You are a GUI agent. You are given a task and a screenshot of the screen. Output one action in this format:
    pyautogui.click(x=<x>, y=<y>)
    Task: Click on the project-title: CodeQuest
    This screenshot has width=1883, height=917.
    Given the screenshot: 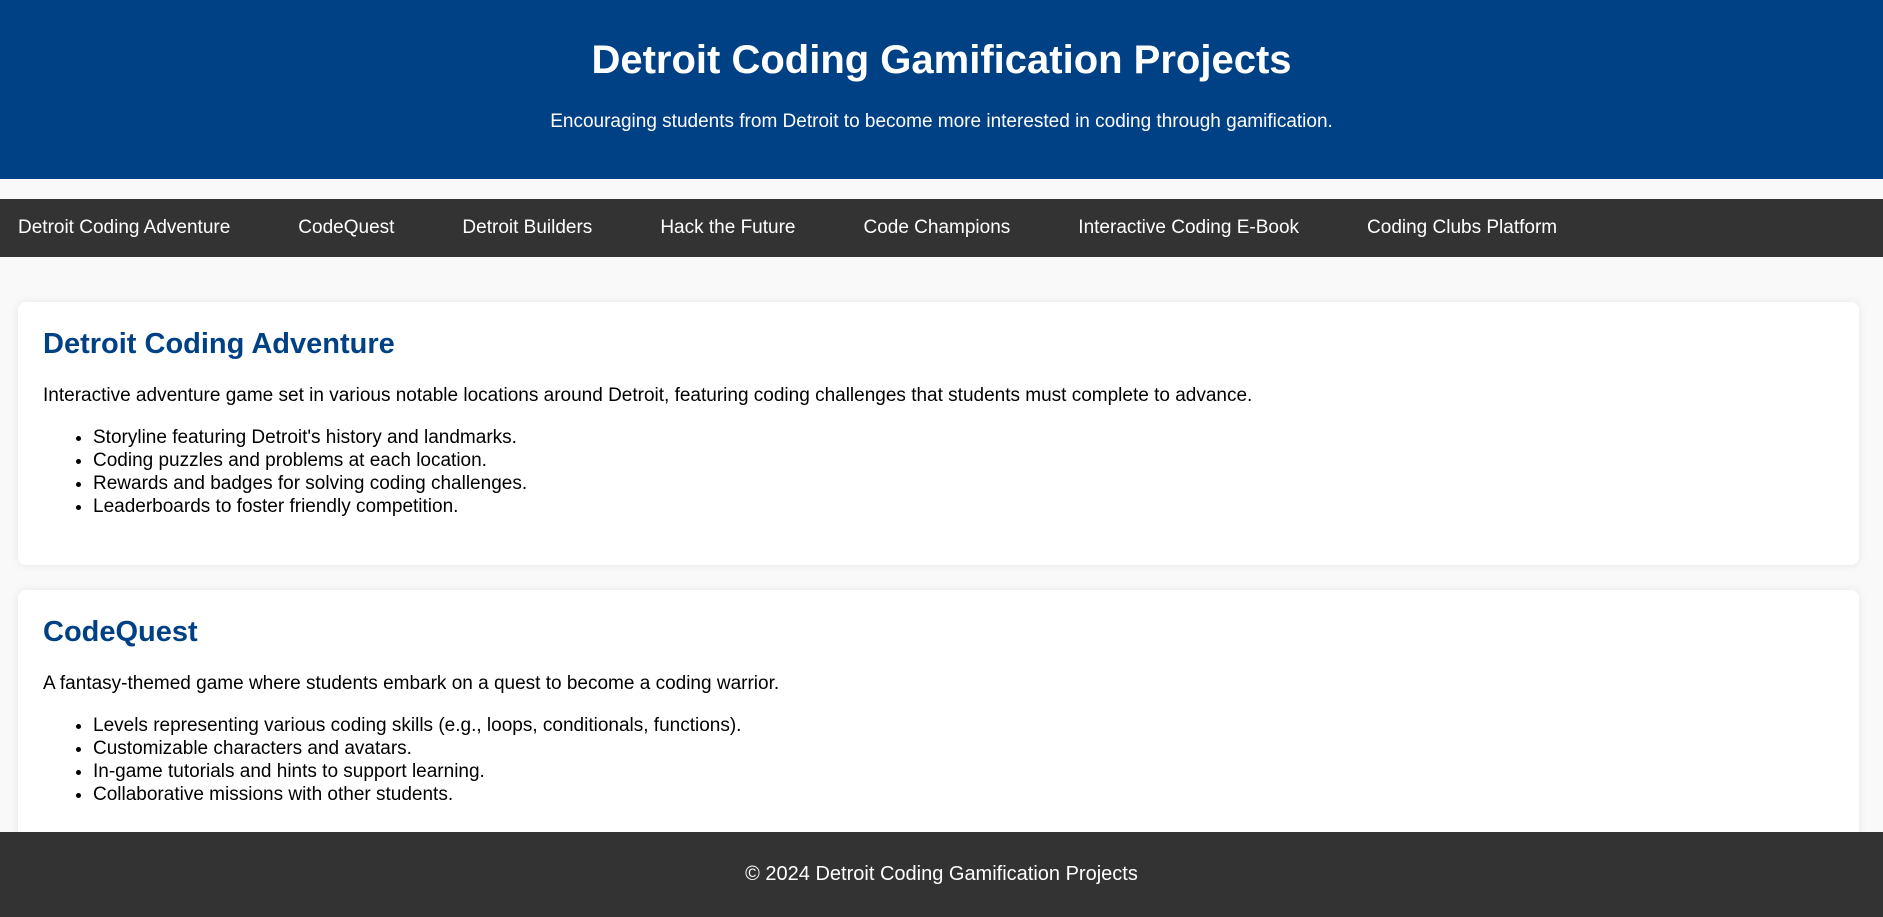 What is the action you would take?
    pyautogui.click(x=120, y=632)
    